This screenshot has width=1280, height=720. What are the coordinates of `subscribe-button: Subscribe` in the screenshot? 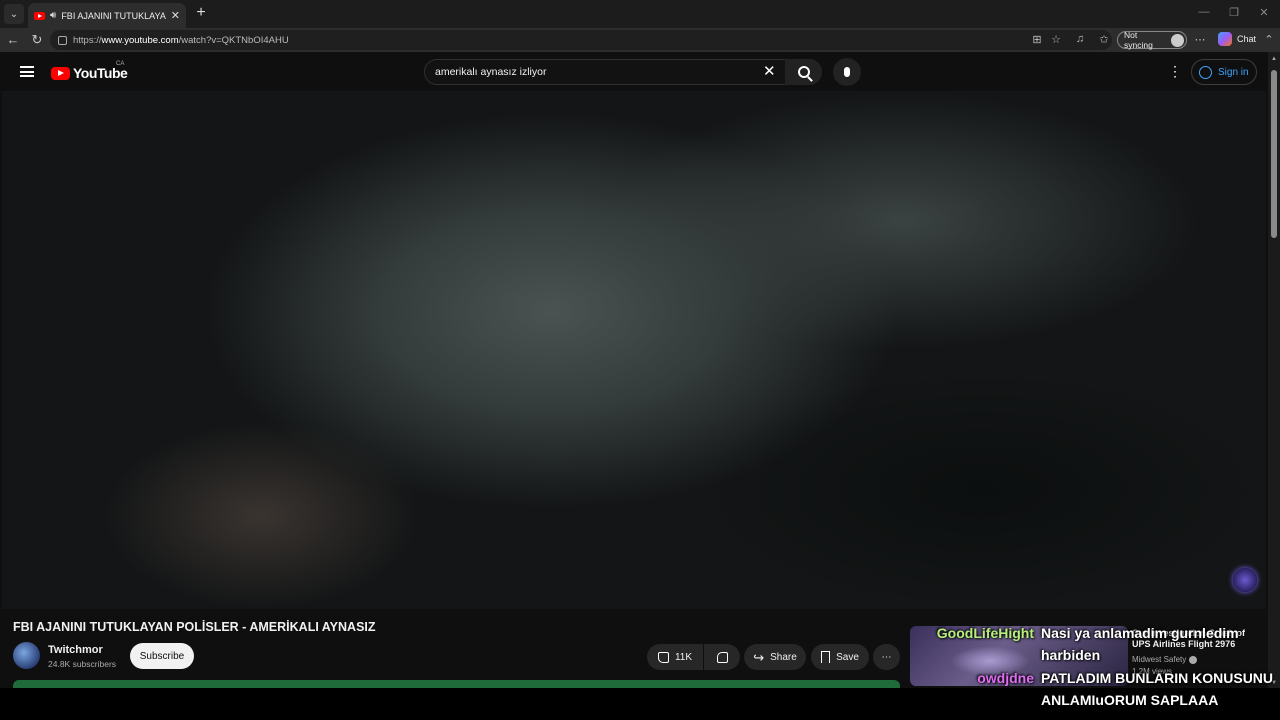 It's located at (162, 656).